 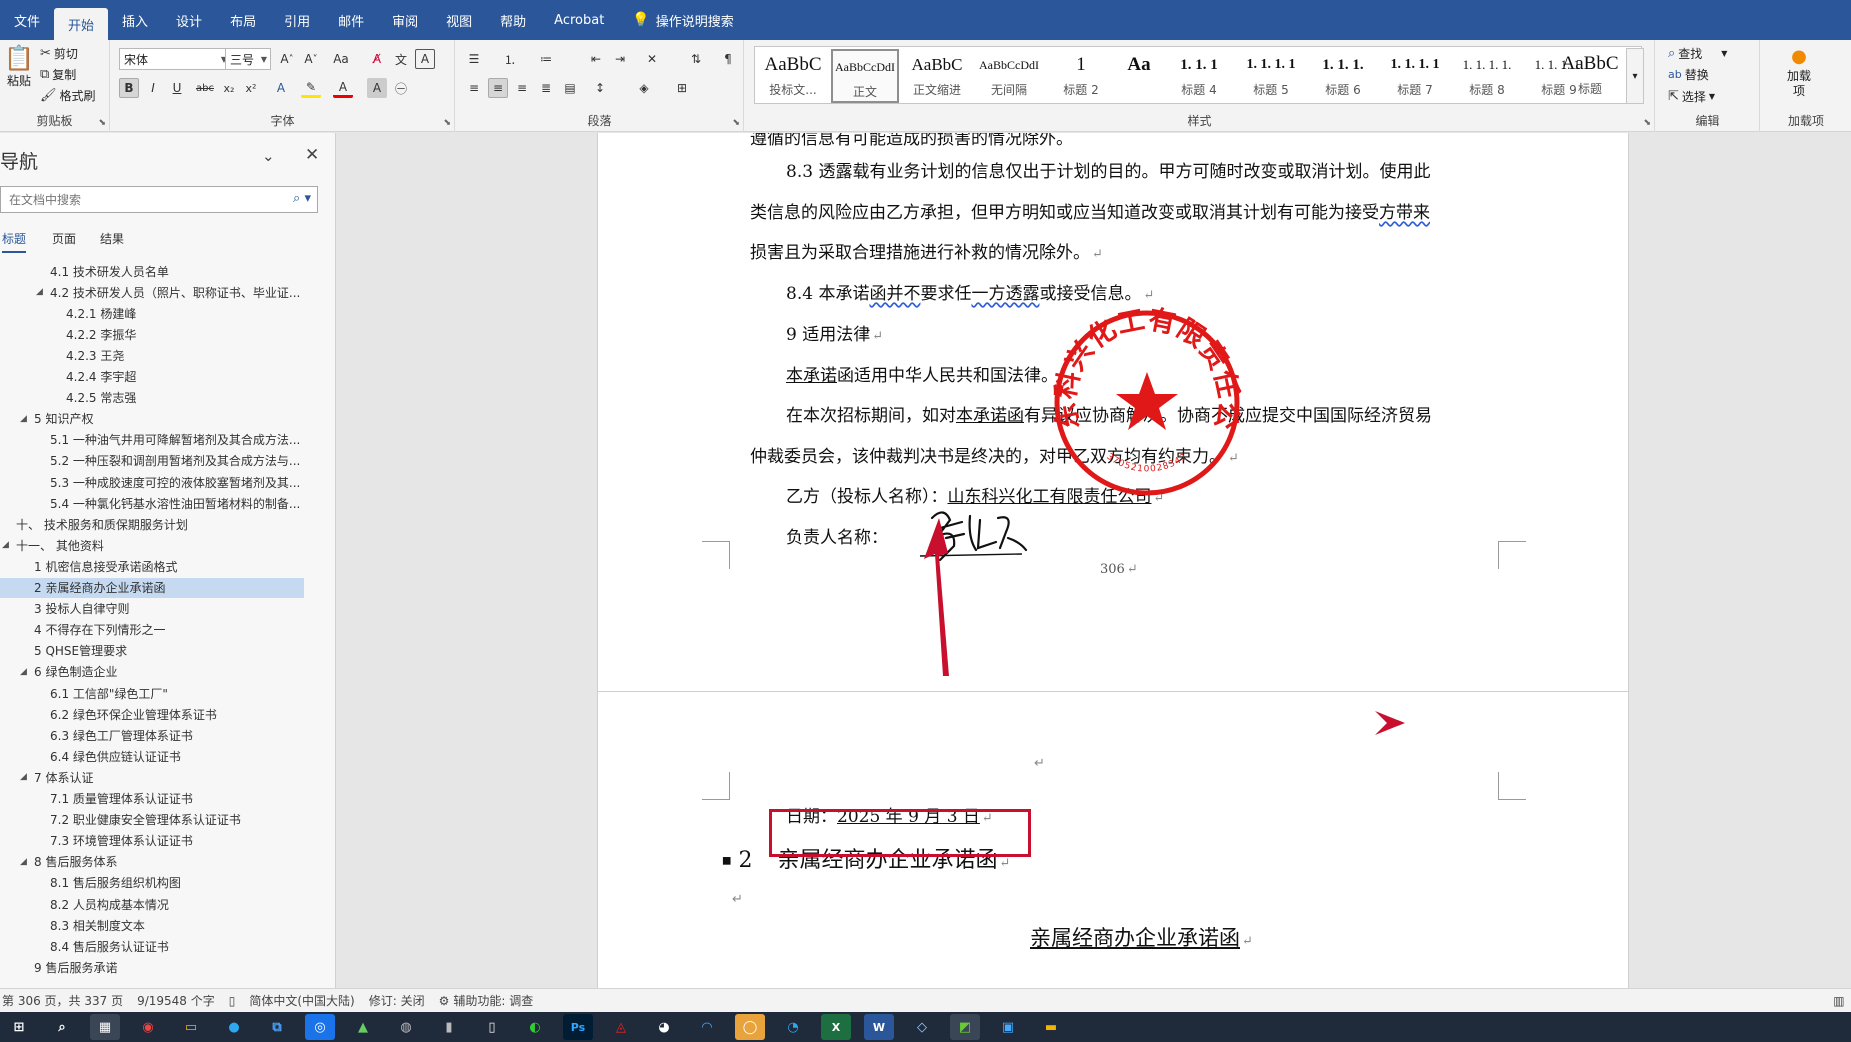 What do you see at coordinates (165, 630) in the screenshot?
I see `nav-heading-item: 4 不得存在下列情形之一` at bounding box center [165, 630].